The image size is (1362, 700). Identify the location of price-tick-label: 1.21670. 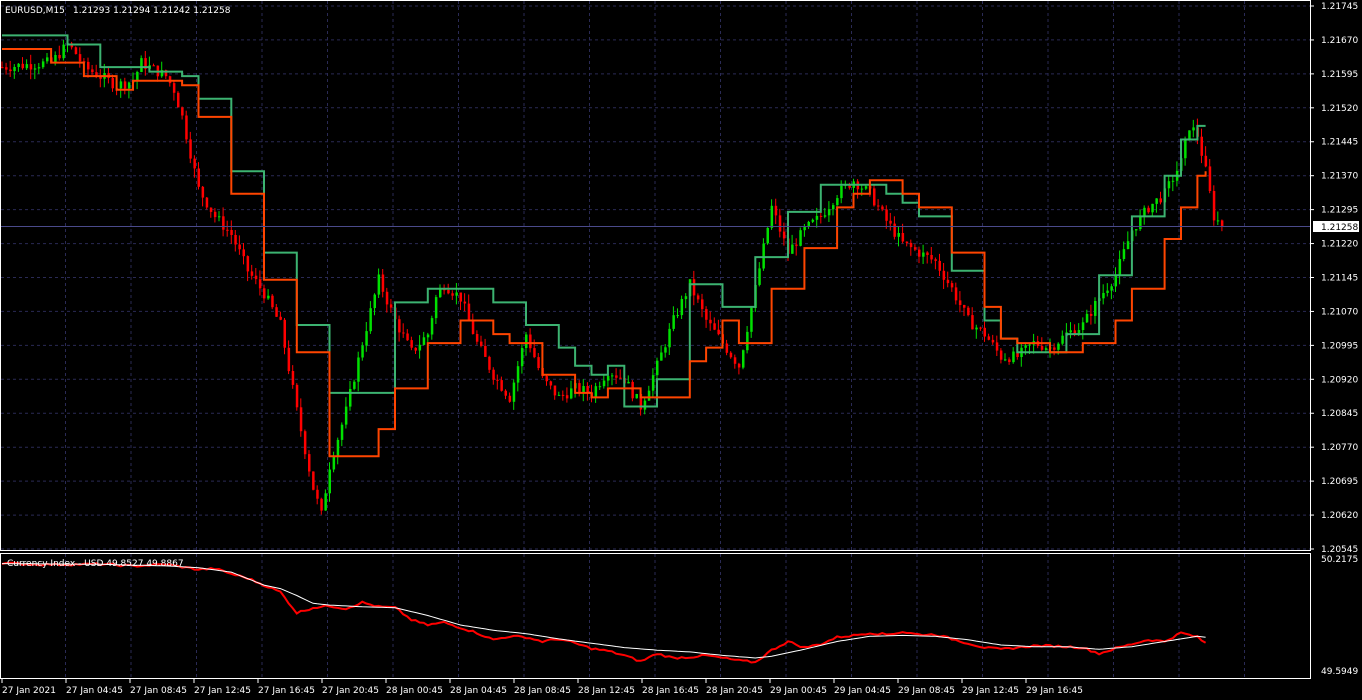
(1339, 41).